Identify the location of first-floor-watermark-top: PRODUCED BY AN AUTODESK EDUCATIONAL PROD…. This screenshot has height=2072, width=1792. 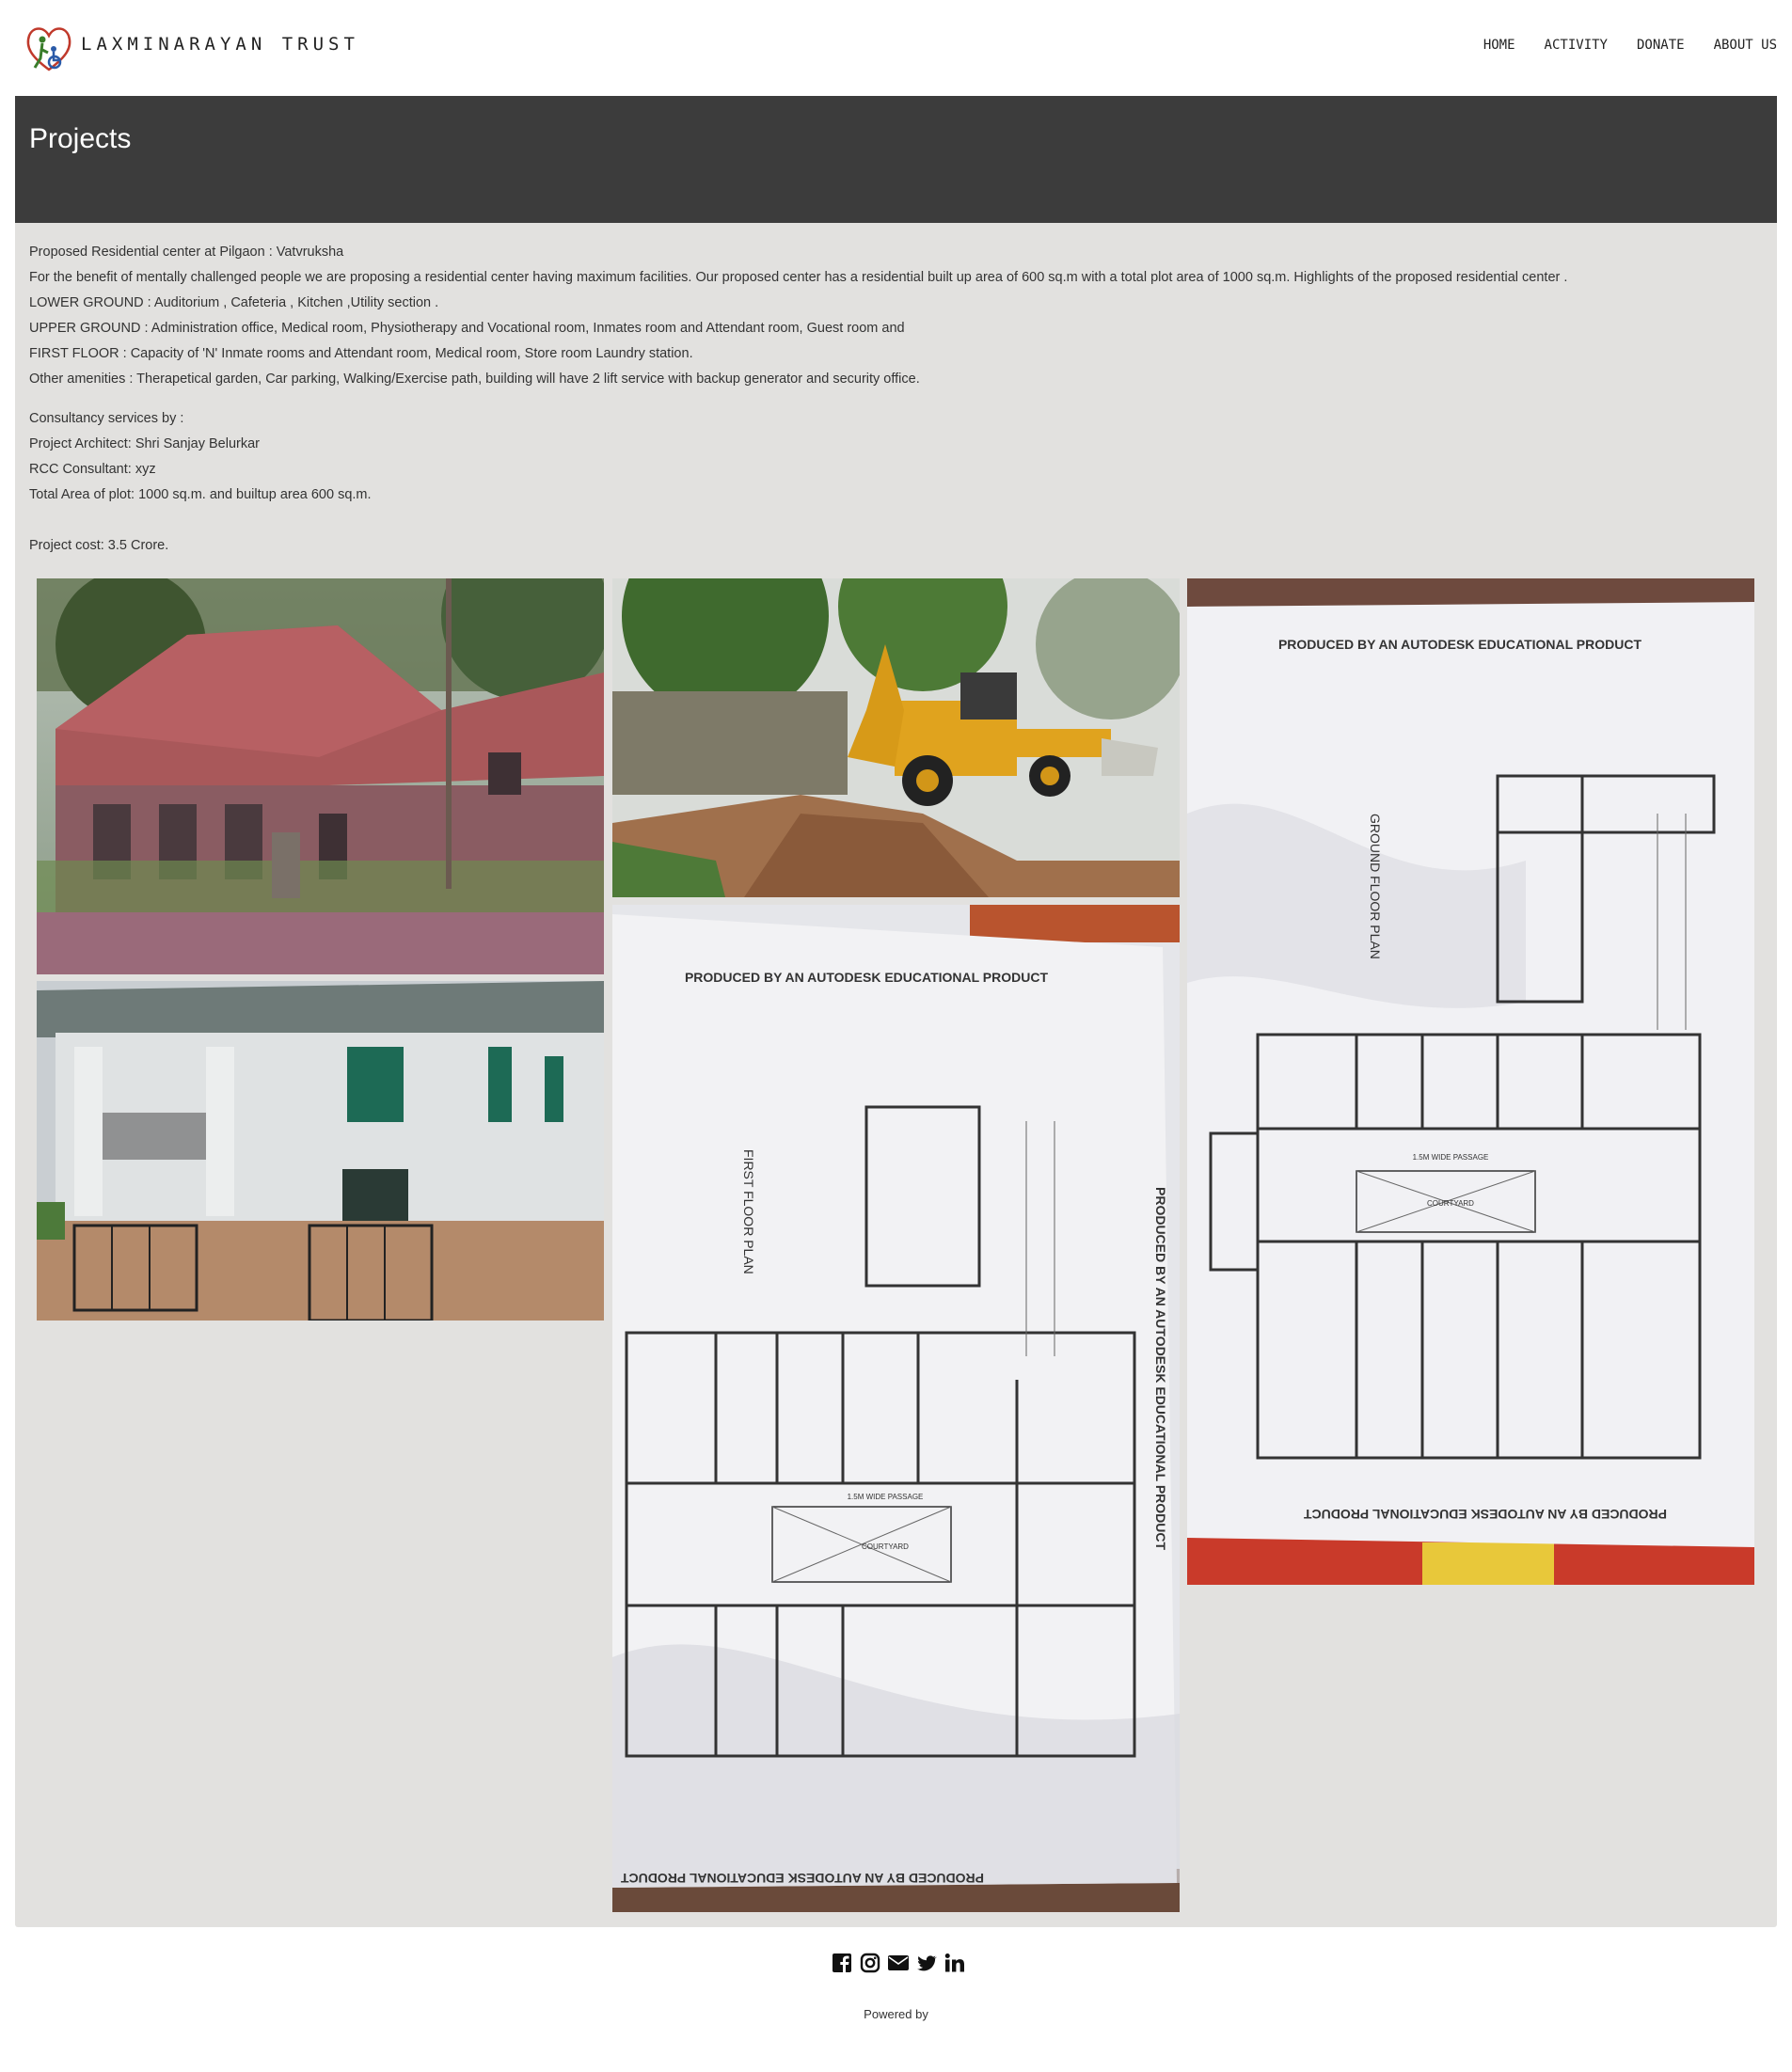
(867, 977).